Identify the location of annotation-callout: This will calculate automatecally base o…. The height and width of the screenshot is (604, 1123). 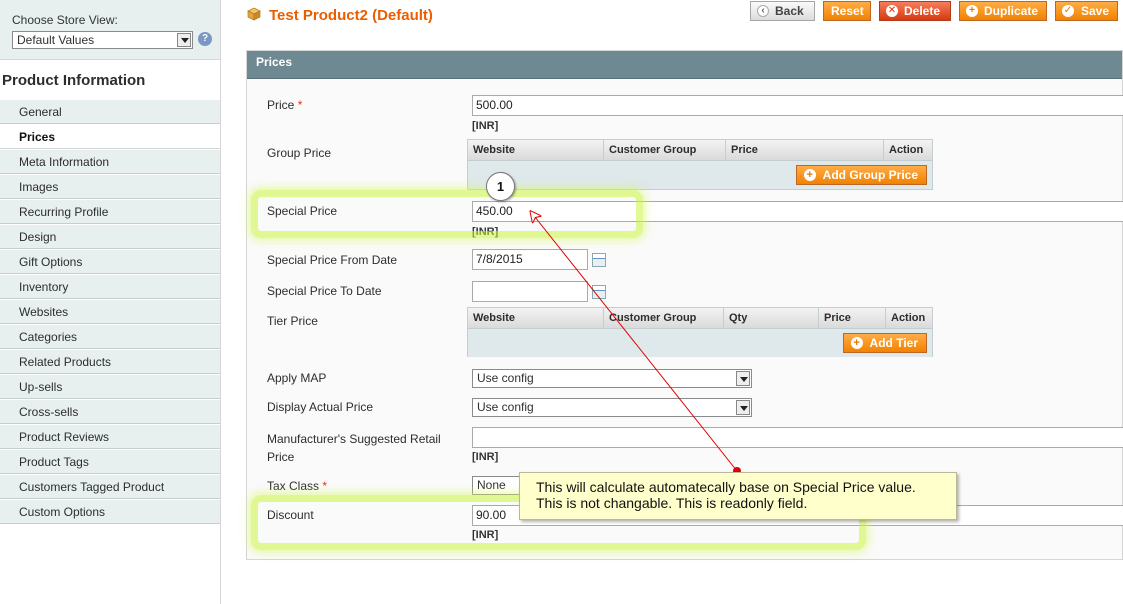
(738, 496).